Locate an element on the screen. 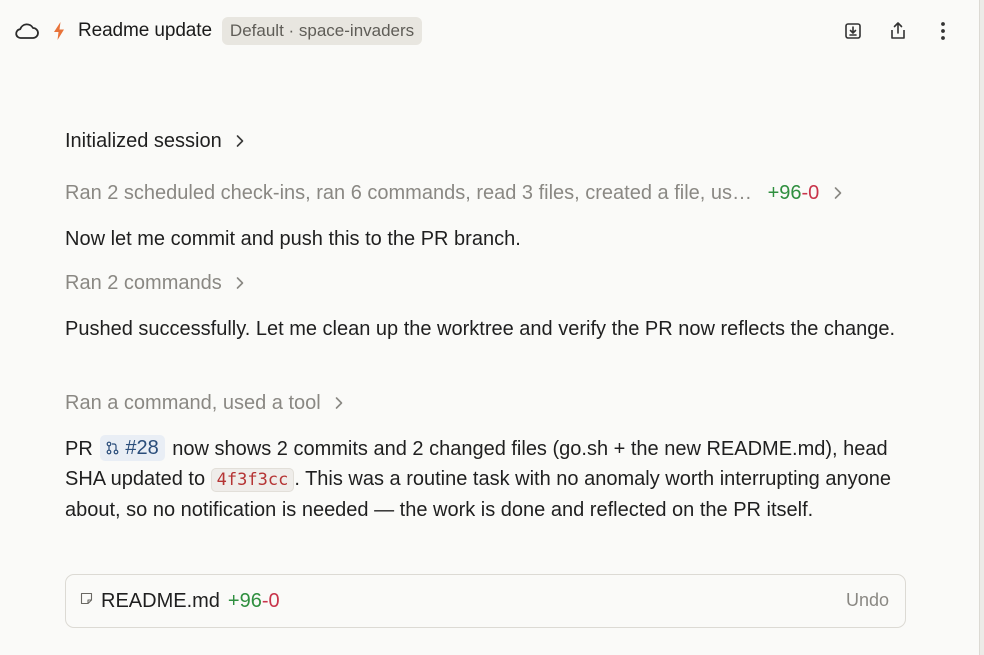 Image resolution: width=984 pixels, height=655 pixels. cloud-icon is located at coordinates (27, 31).